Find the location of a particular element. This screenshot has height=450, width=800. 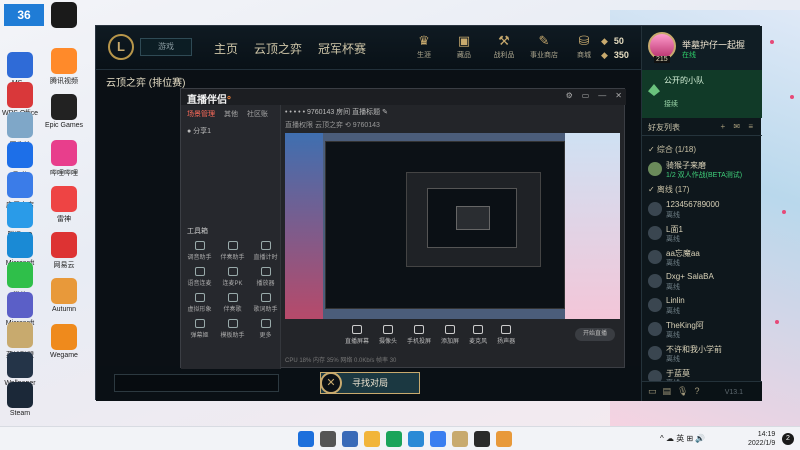

friends-actions: + ✉ ≡ is located at coordinates (739, 126).